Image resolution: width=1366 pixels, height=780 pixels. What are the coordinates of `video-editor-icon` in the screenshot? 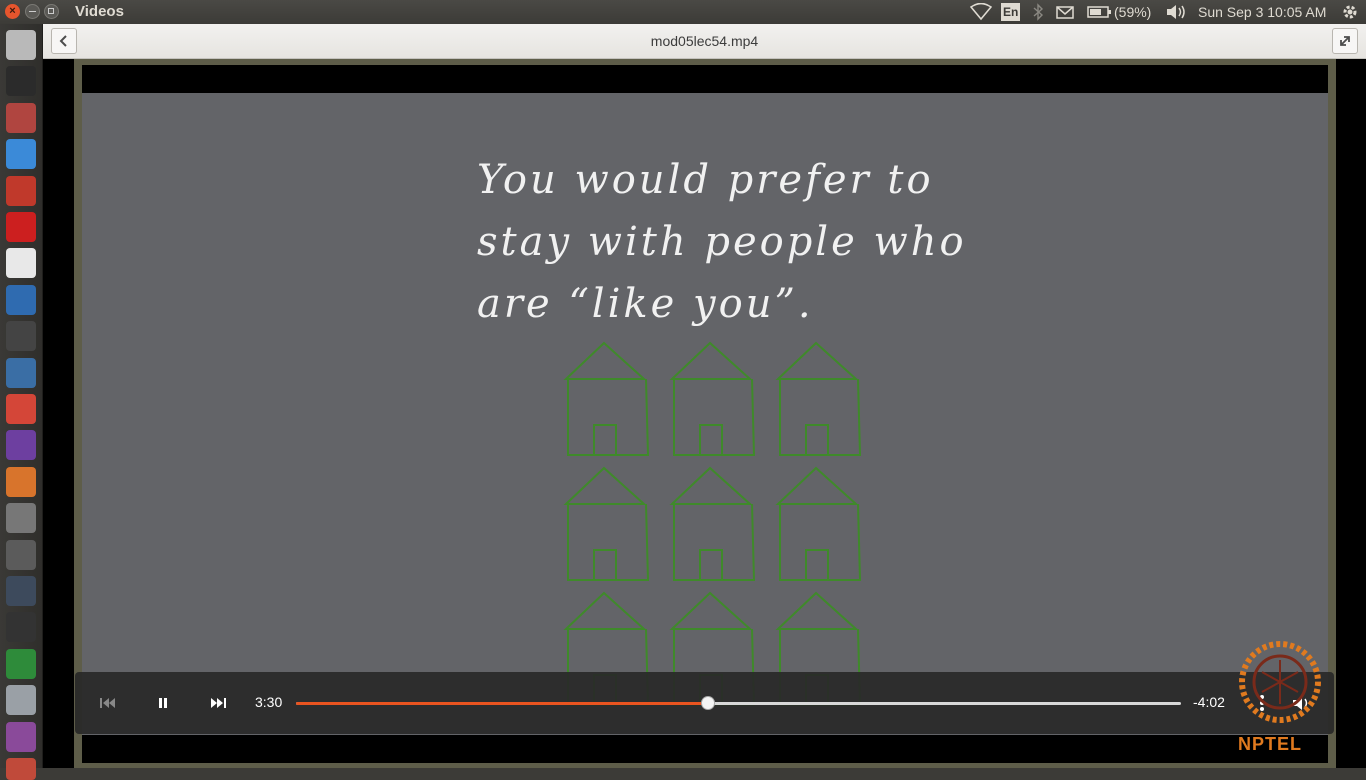 It's located at (21, 336).